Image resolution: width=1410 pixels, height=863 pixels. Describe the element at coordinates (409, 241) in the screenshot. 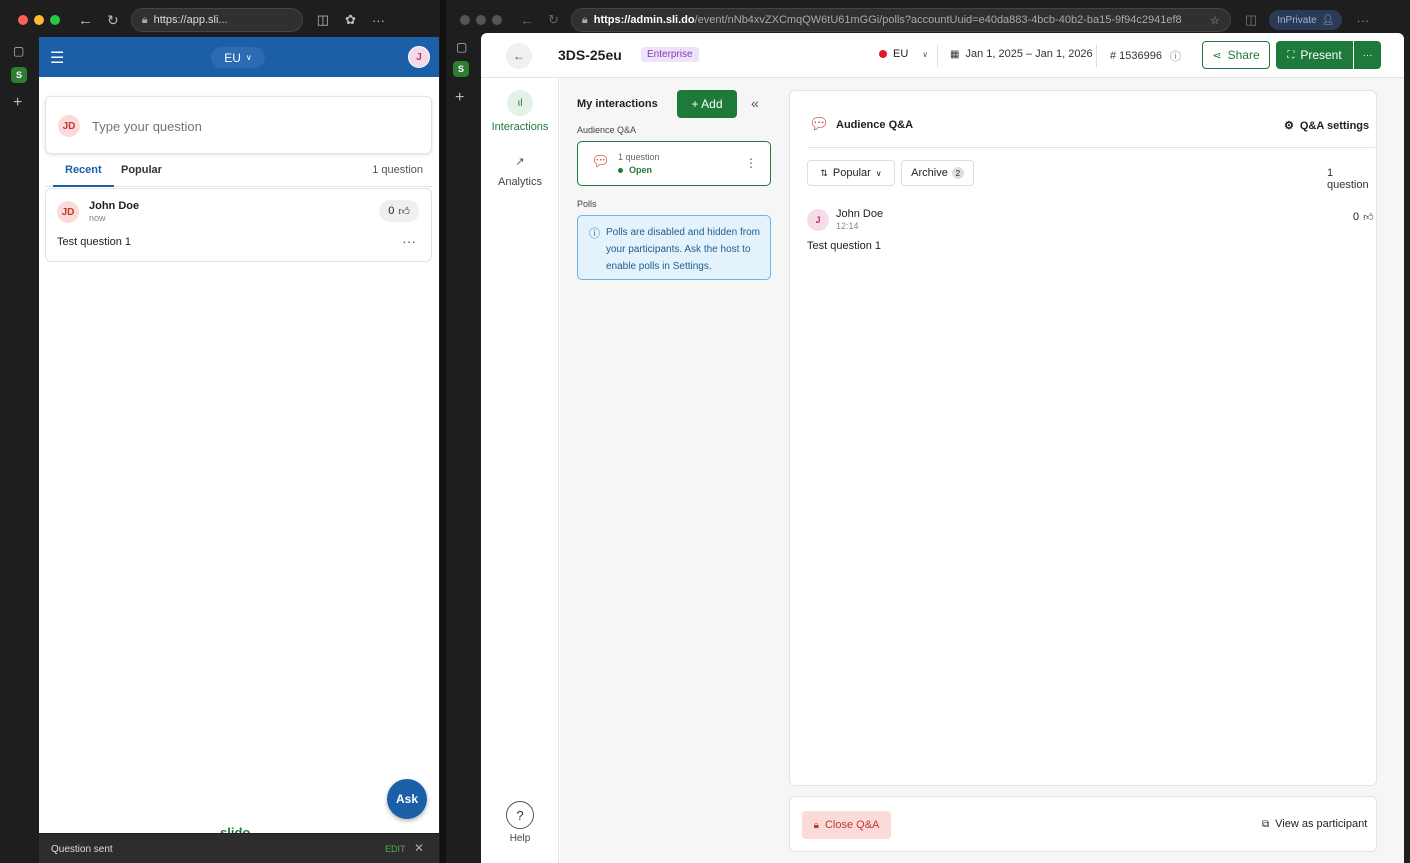

I see `more-options-icon: ···` at that location.